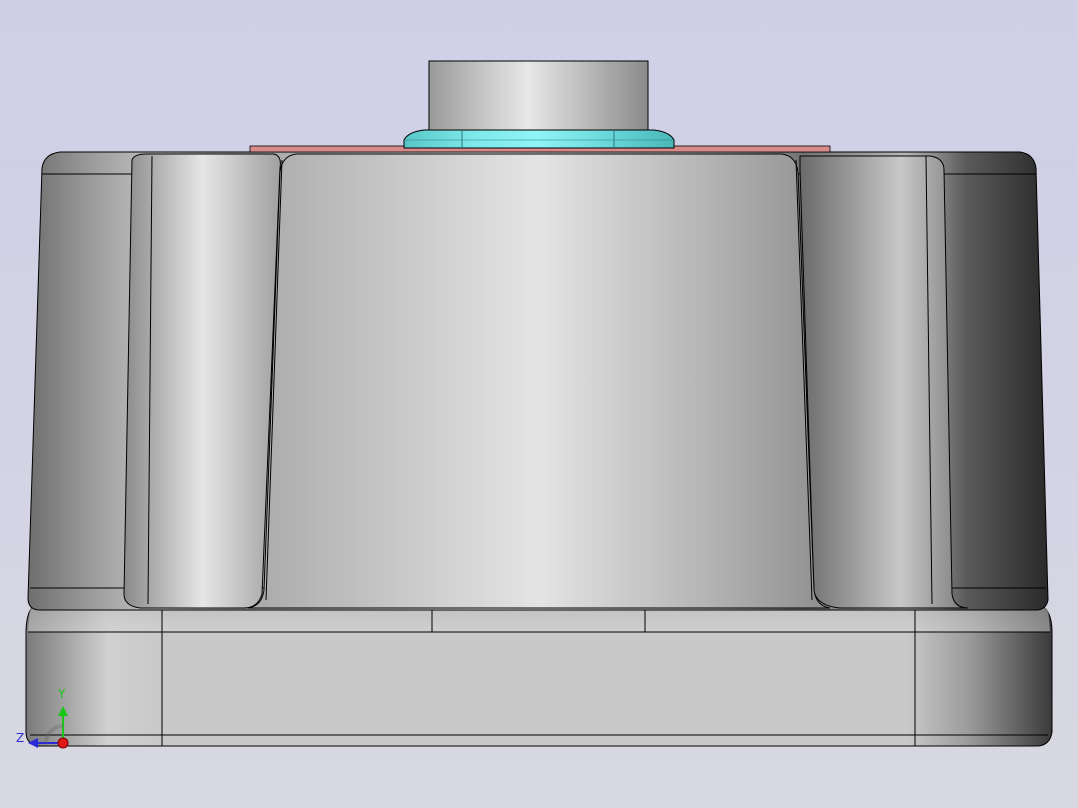 This screenshot has width=1078, height=808. What do you see at coordinates (884, 382) in the screenshot?
I see `right-rib` at bounding box center [884, 382].